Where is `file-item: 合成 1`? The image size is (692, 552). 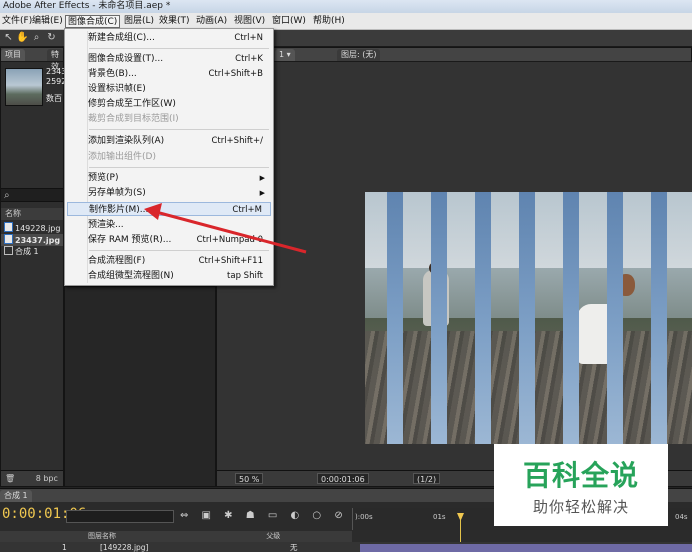 file-item: 合成 1 is located at coordinates (32, 252).